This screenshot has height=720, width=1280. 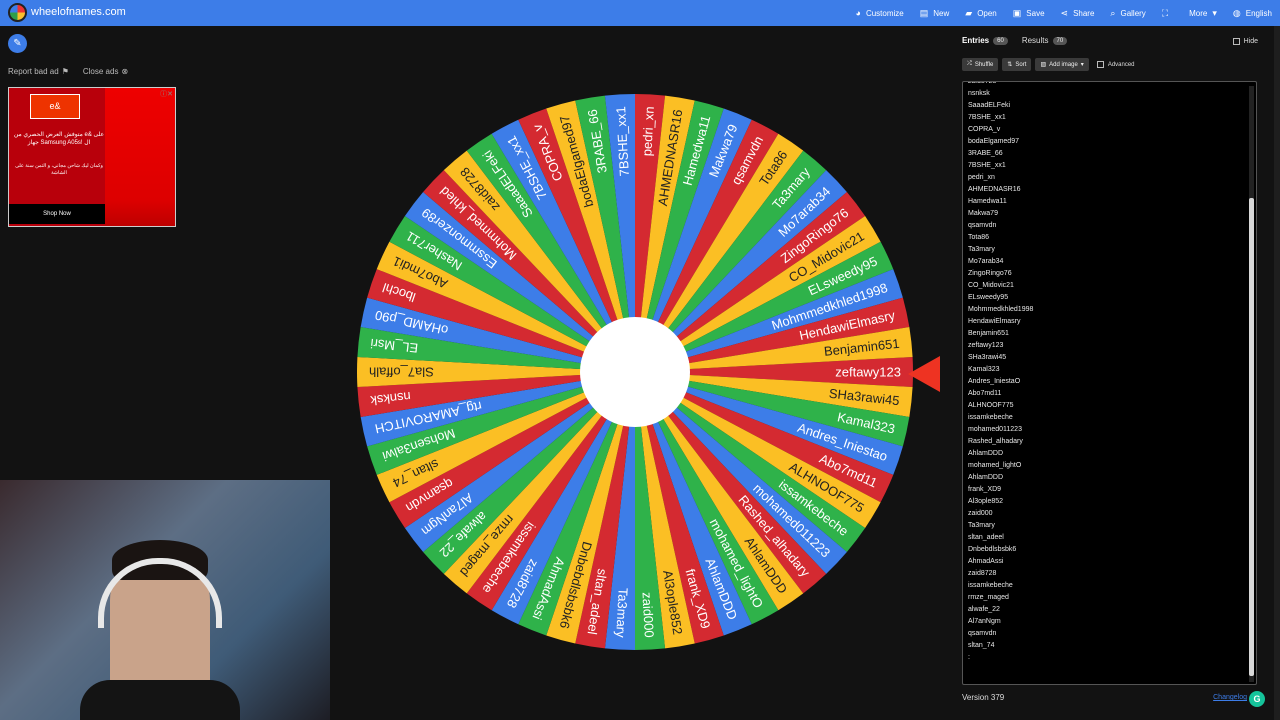 I want to click on entry-line: Andres_IniestaO, so click(x=1000, y=382).